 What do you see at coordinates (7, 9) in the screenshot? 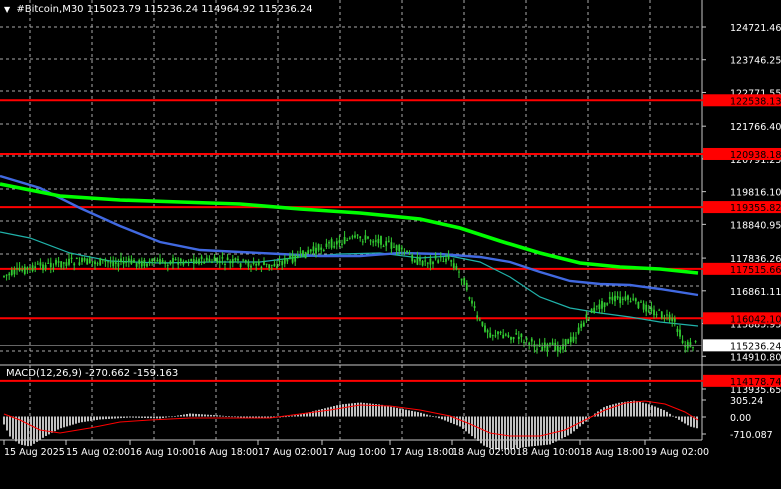
I see `chevron-down-icon: ▼` at bounding box center [7, 9].